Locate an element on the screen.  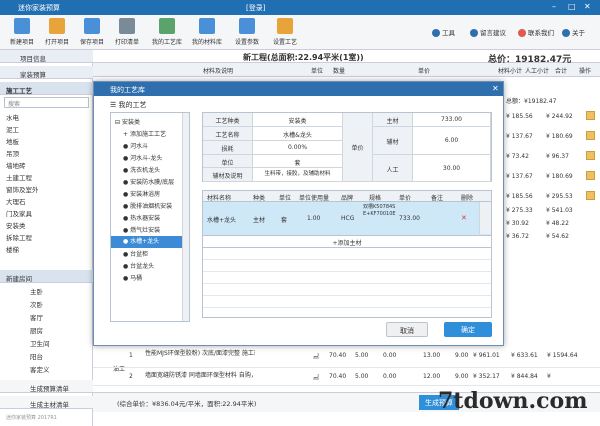
room-item: 阳台 is located at coordinates (36, 356).